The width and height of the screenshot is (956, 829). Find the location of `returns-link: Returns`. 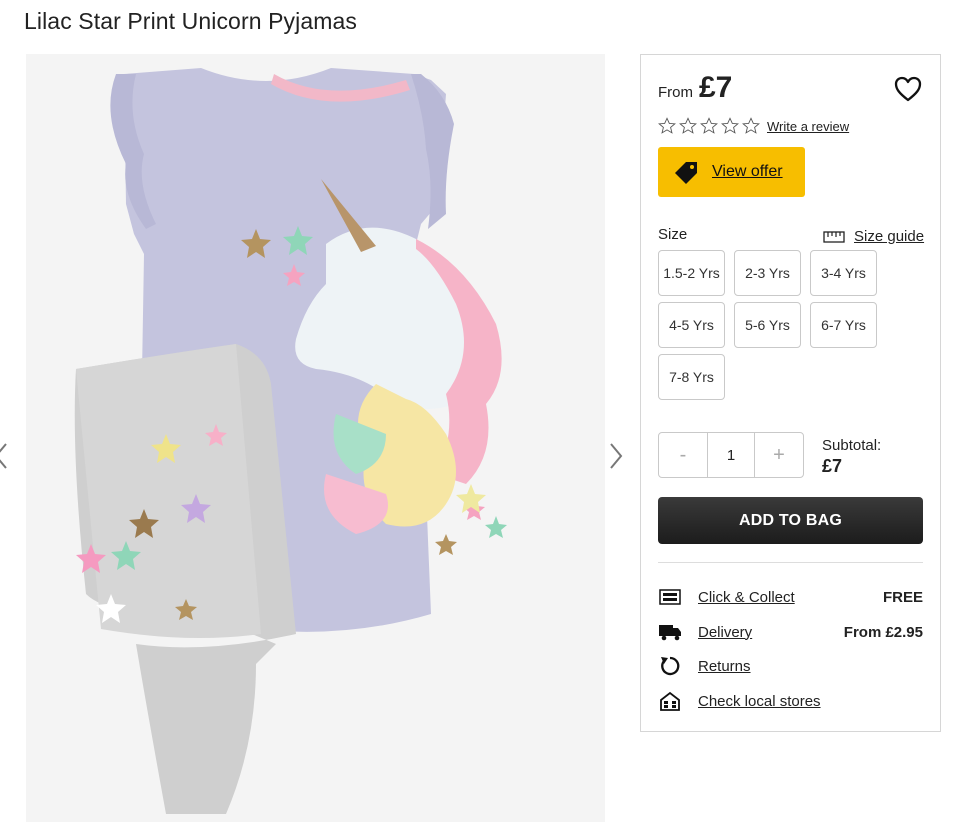

returns-link: Returns is located at coordinates (724, 666).